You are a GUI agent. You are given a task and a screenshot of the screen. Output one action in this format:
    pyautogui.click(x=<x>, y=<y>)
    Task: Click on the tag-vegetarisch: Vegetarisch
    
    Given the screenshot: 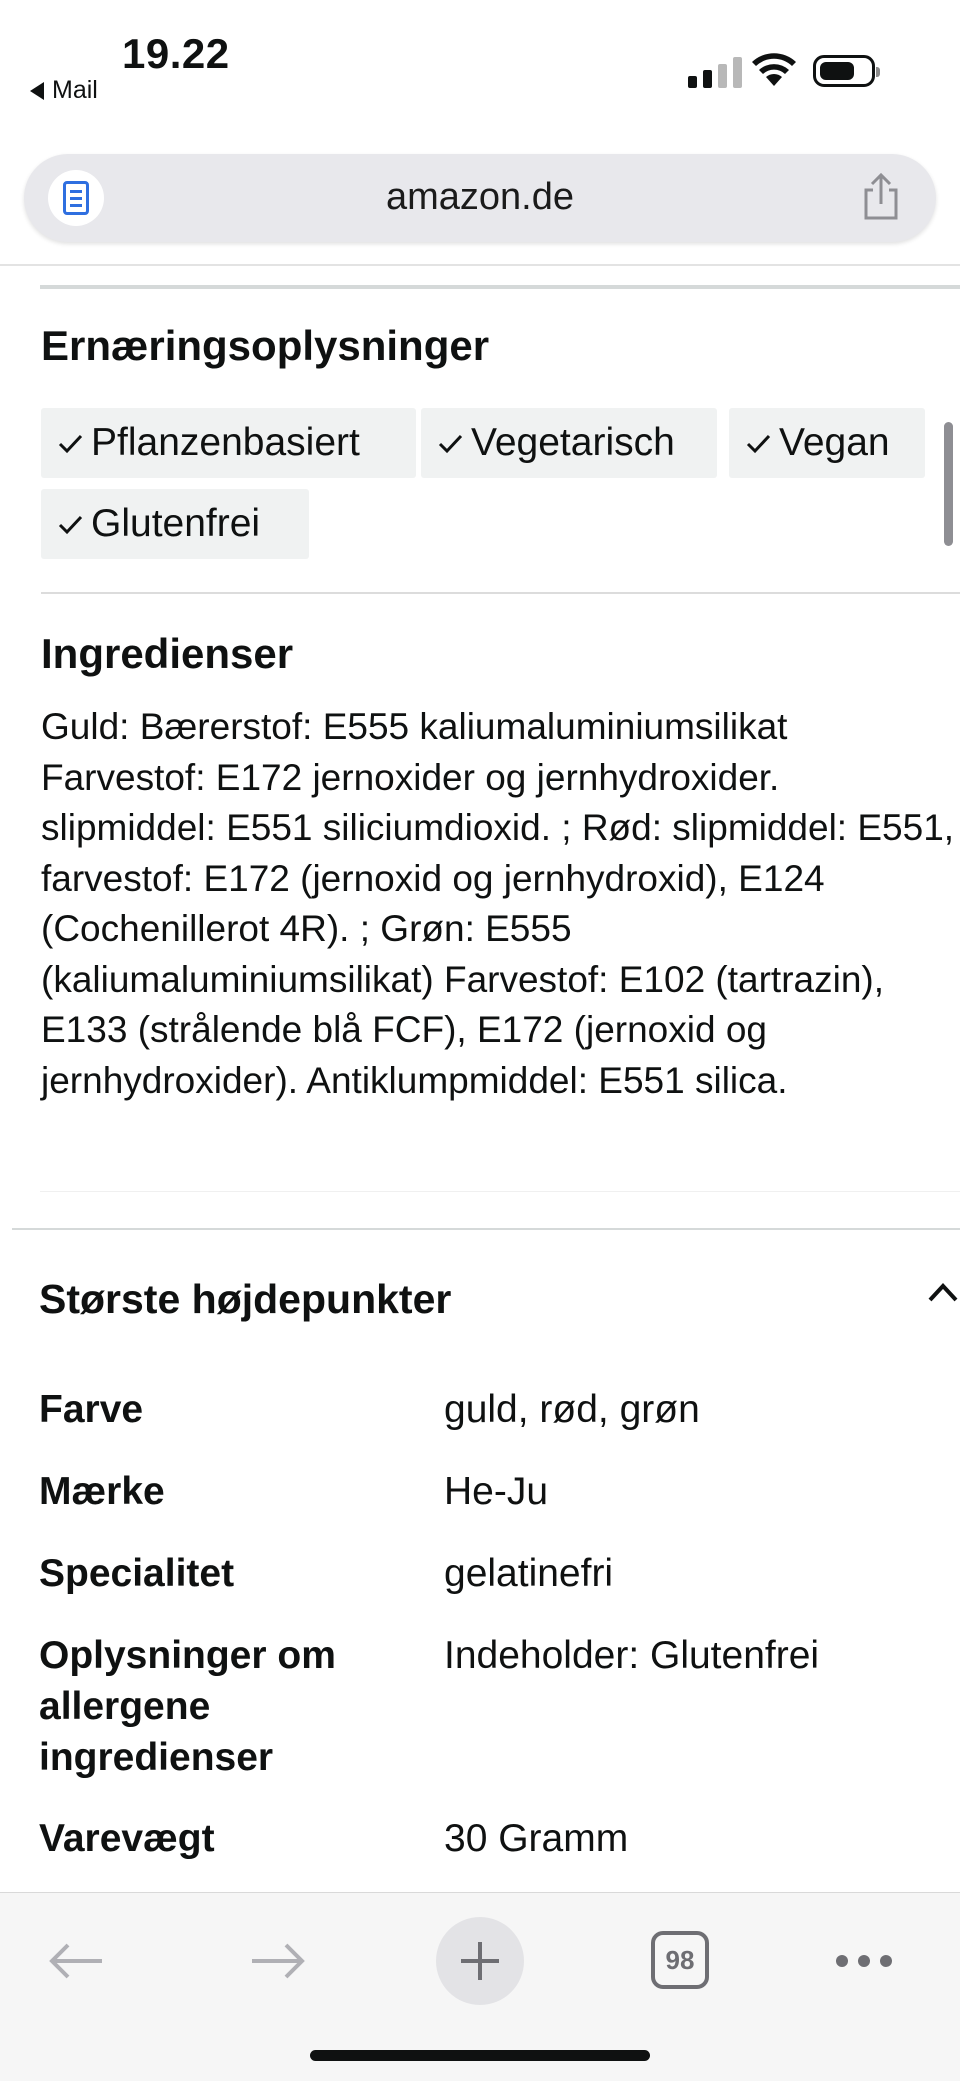 What is the action you would take?
    pyautogui.click(x=569, y=443)
    